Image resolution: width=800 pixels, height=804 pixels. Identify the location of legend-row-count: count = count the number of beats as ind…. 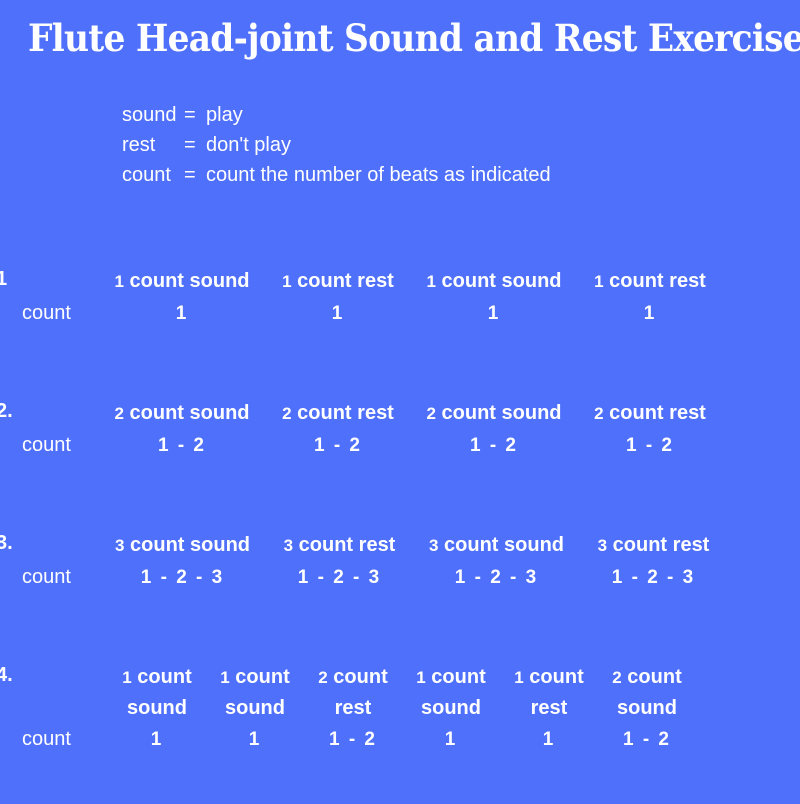
(336, 175).